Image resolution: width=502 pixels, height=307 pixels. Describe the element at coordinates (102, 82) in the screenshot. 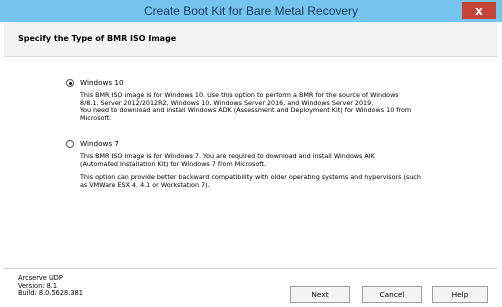

I see `radio-windows-10-label: Windows 10` at that location.